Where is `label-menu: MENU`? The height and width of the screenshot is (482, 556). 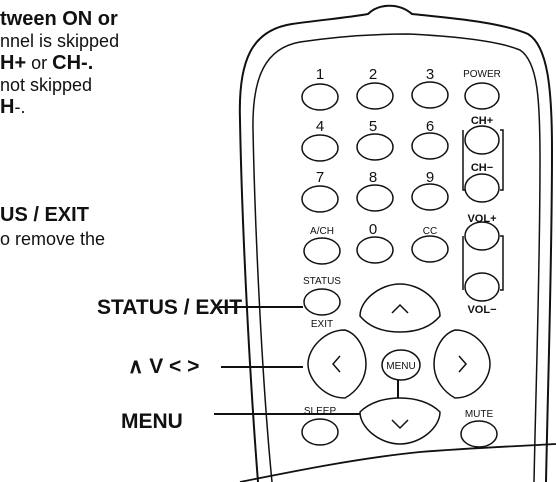
label-menu: MENU is located at coordinates (400, 366).